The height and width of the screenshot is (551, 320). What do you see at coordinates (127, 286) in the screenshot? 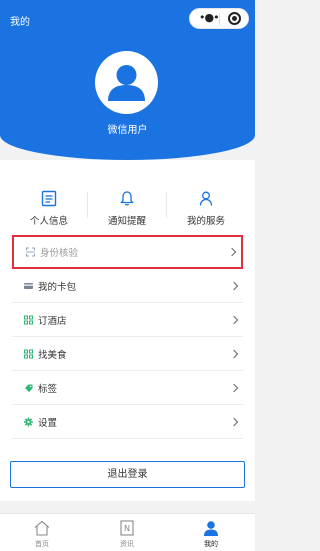
I see `menu-item-card-wallet: 我的卡包` at bounding box center [127, 286].